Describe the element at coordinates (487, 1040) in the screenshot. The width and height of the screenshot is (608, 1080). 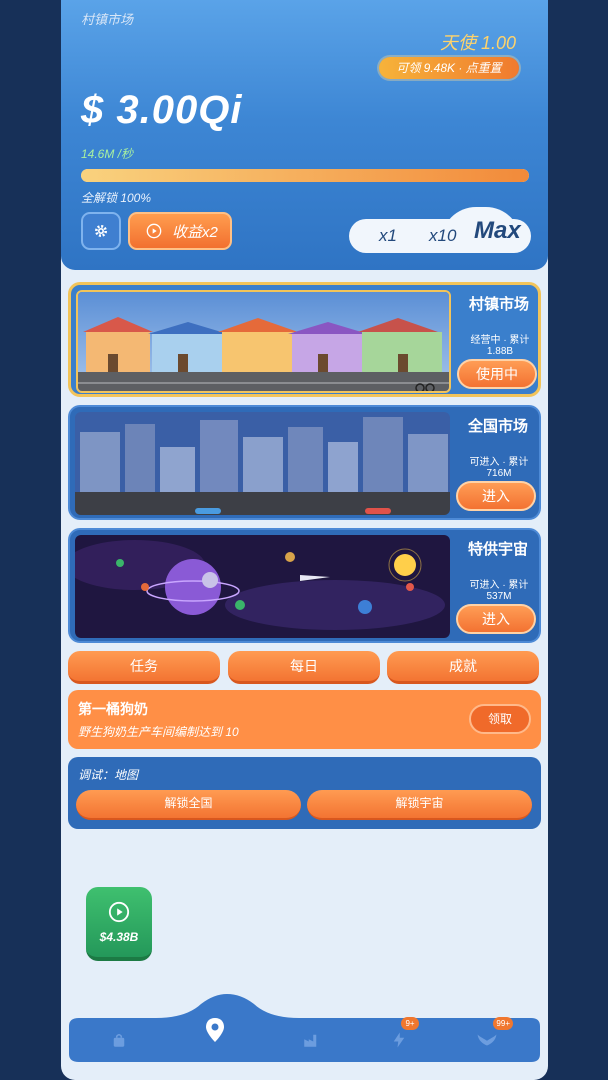
I see `angel-wings-icon` at that location.